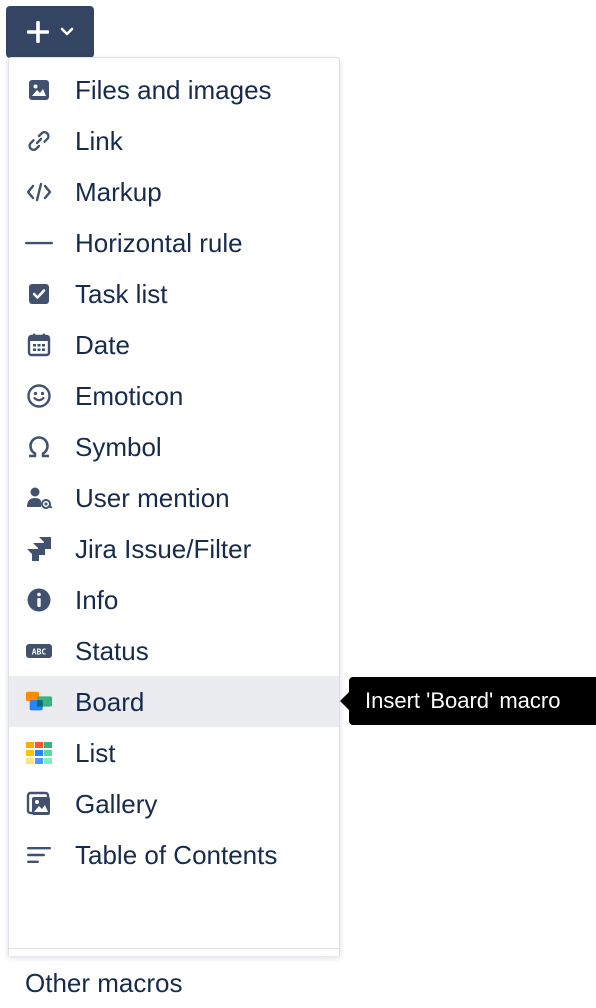 The height and width of the screenshot is (1008, 596). Describe the element at coordinates (39, 345) in the screenshot. I see `calendar-icon` at that location.